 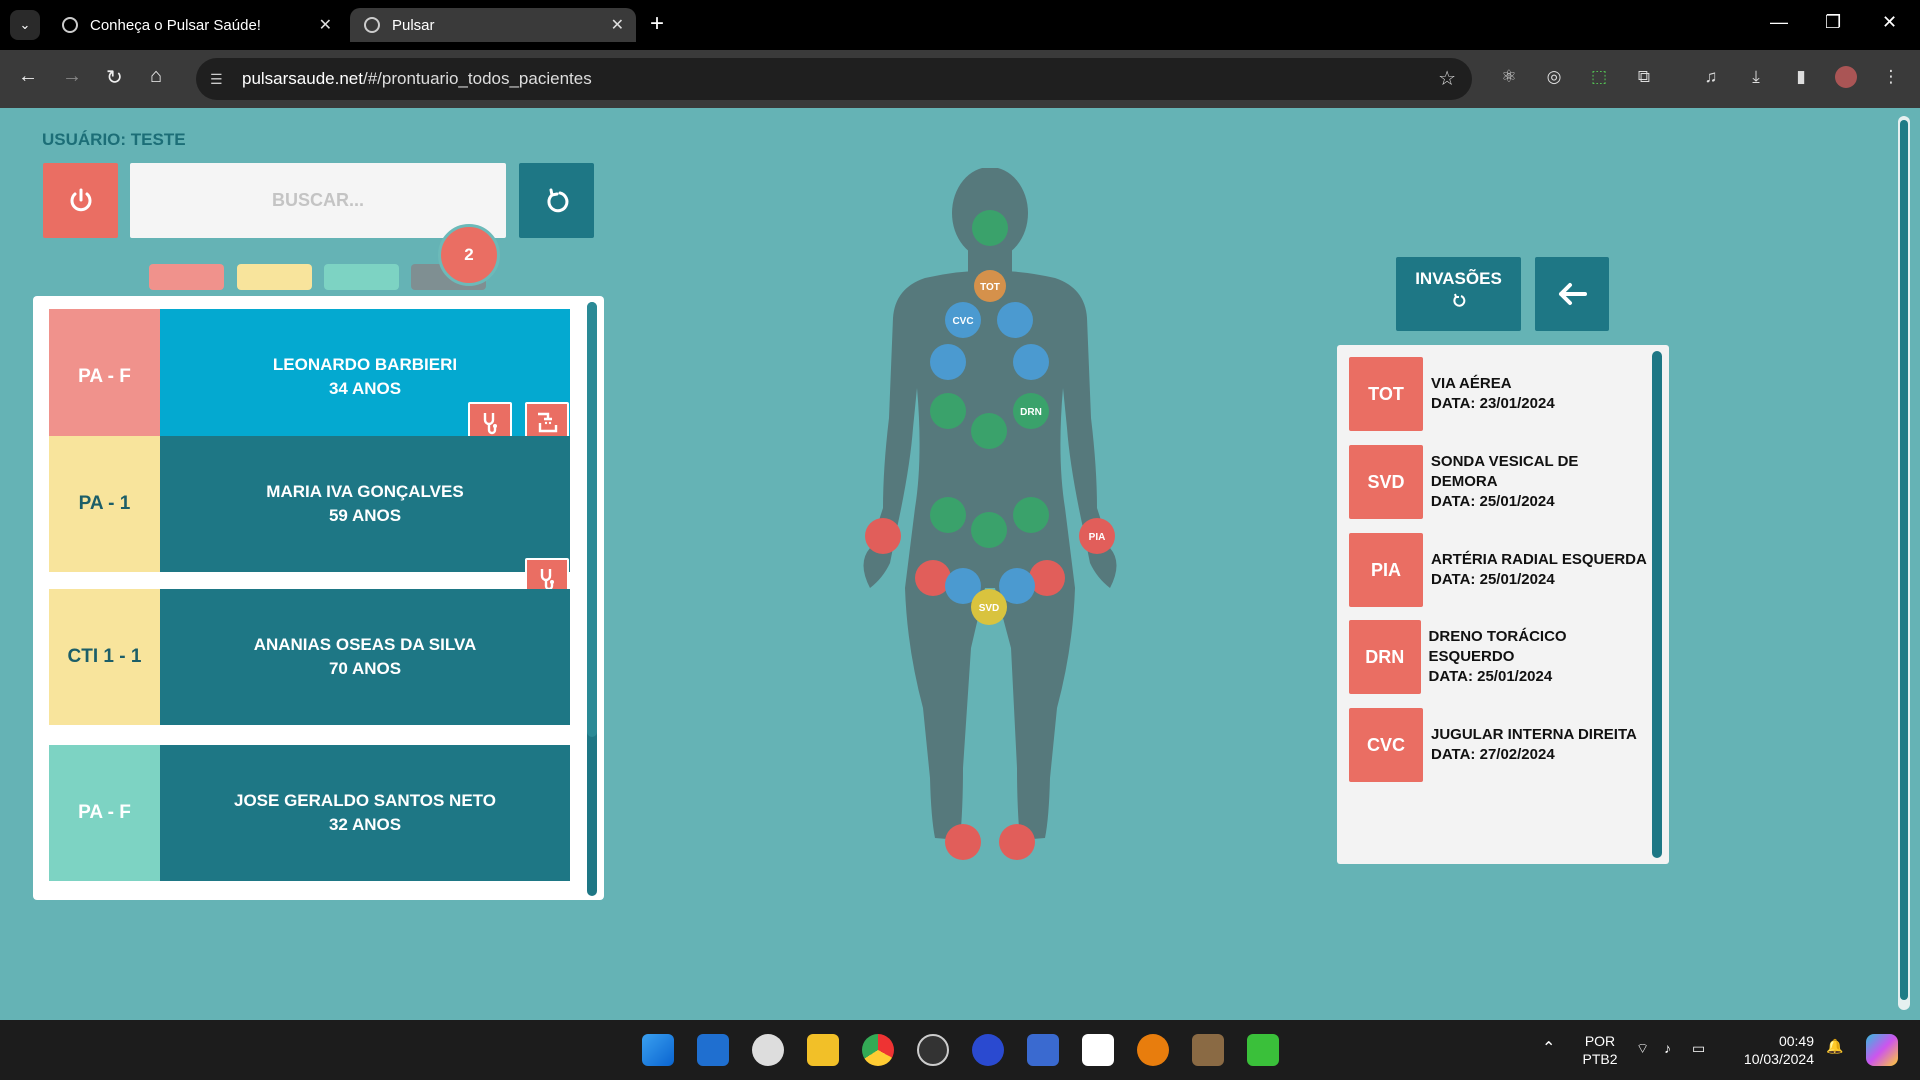 I want to click on windows-start-icon, so click(x=658, y=1050).